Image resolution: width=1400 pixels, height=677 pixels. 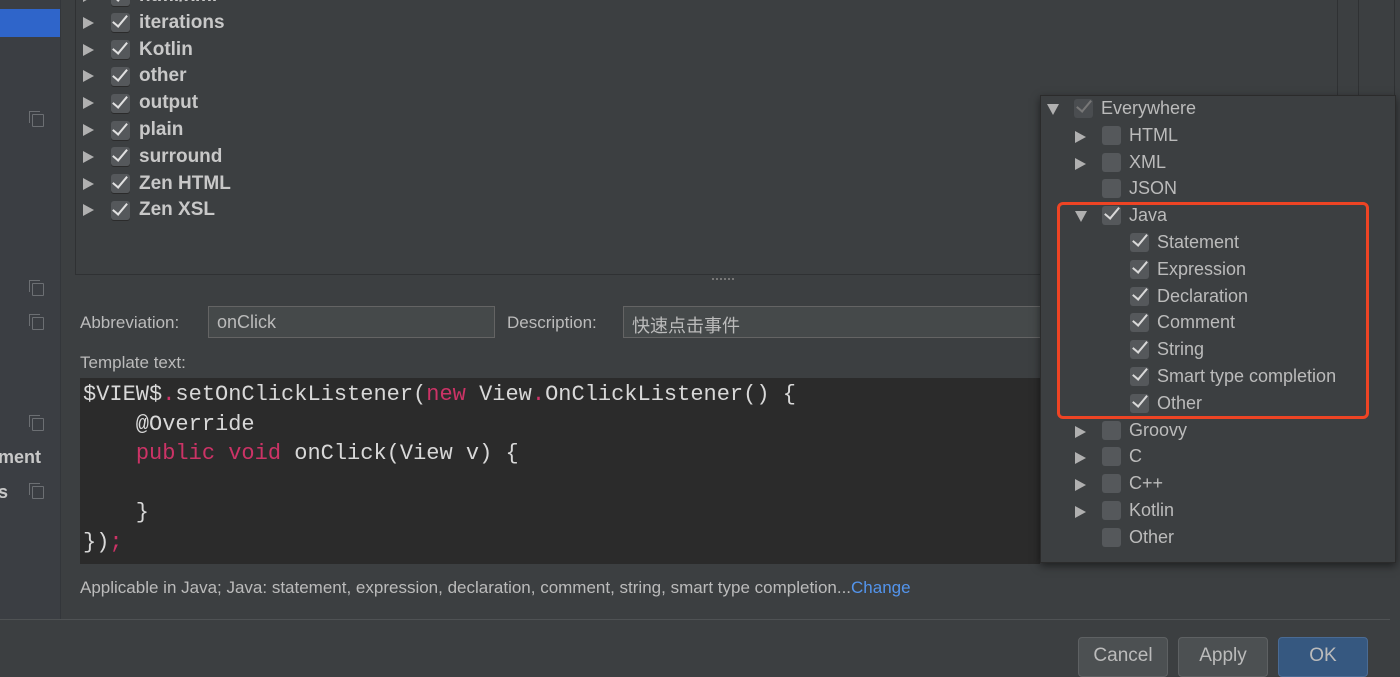 What do you see at coordinates (177, 210) in the screenshot?
I see `group-label: Zen XSL` at bounding box center [177, 210].